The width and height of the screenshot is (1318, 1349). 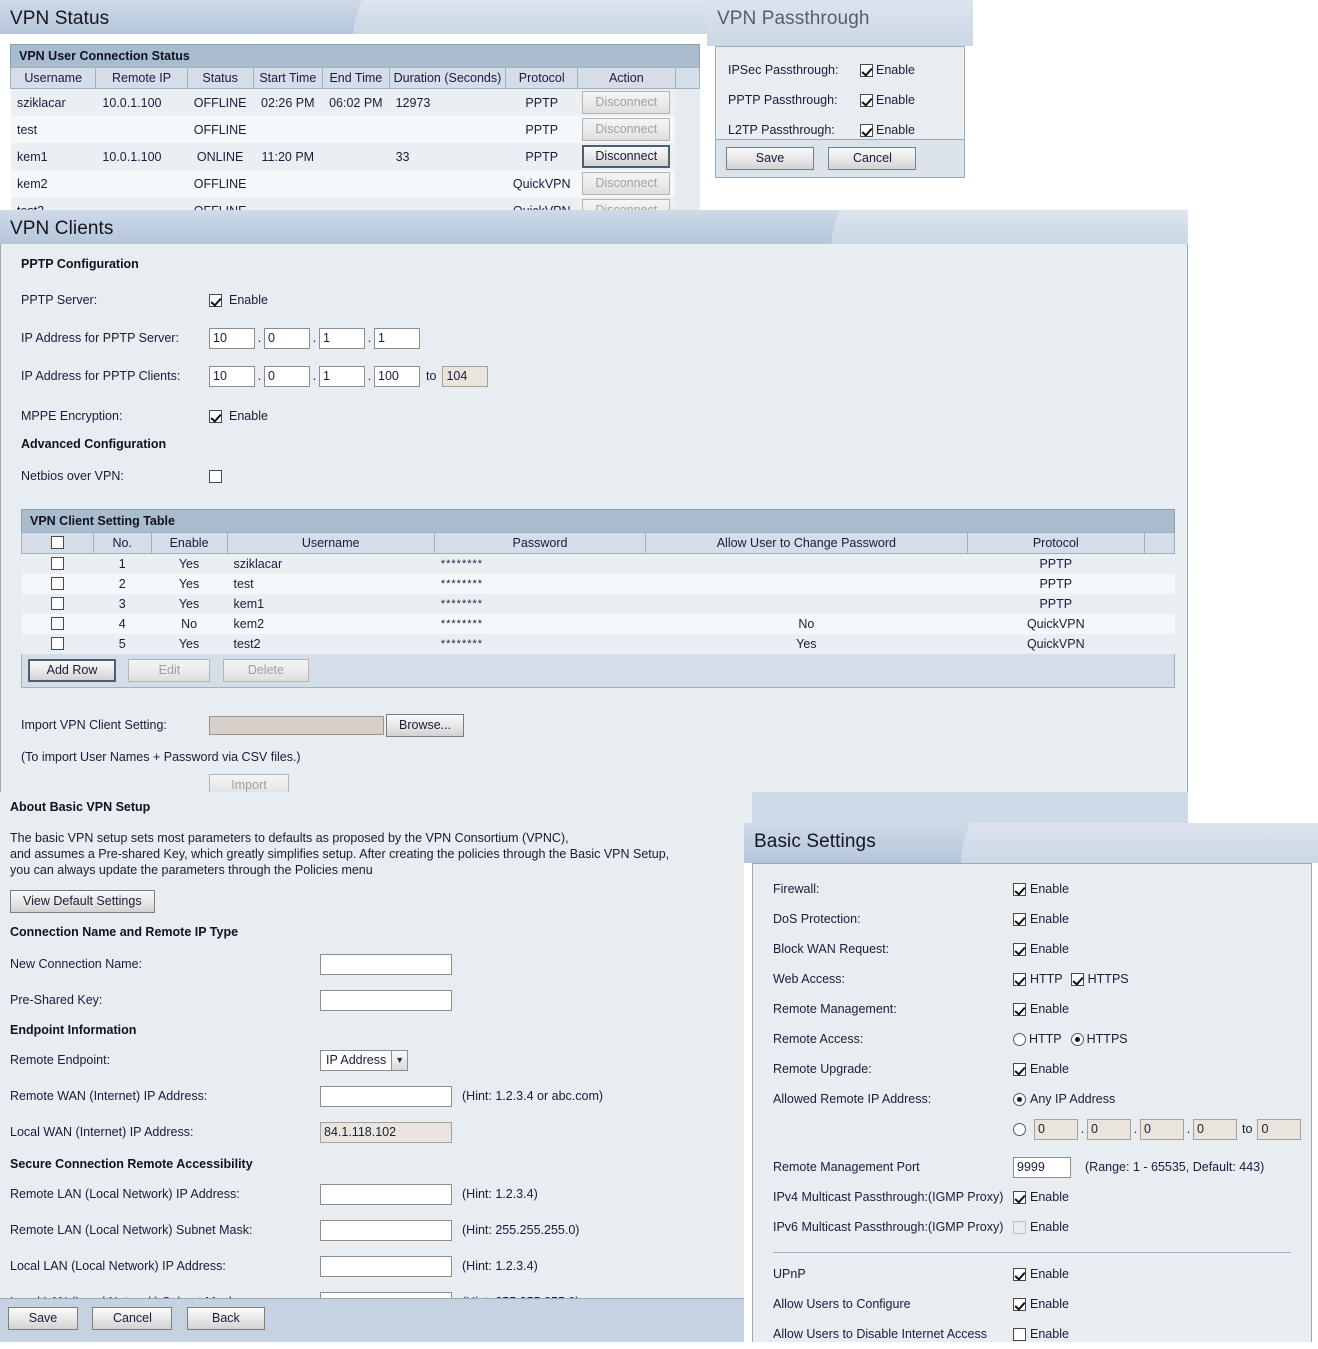 What do you see at coordinates (43, 1318) in the screenshot?
I see `save-button: Save` at bounding box center [43, 1318].